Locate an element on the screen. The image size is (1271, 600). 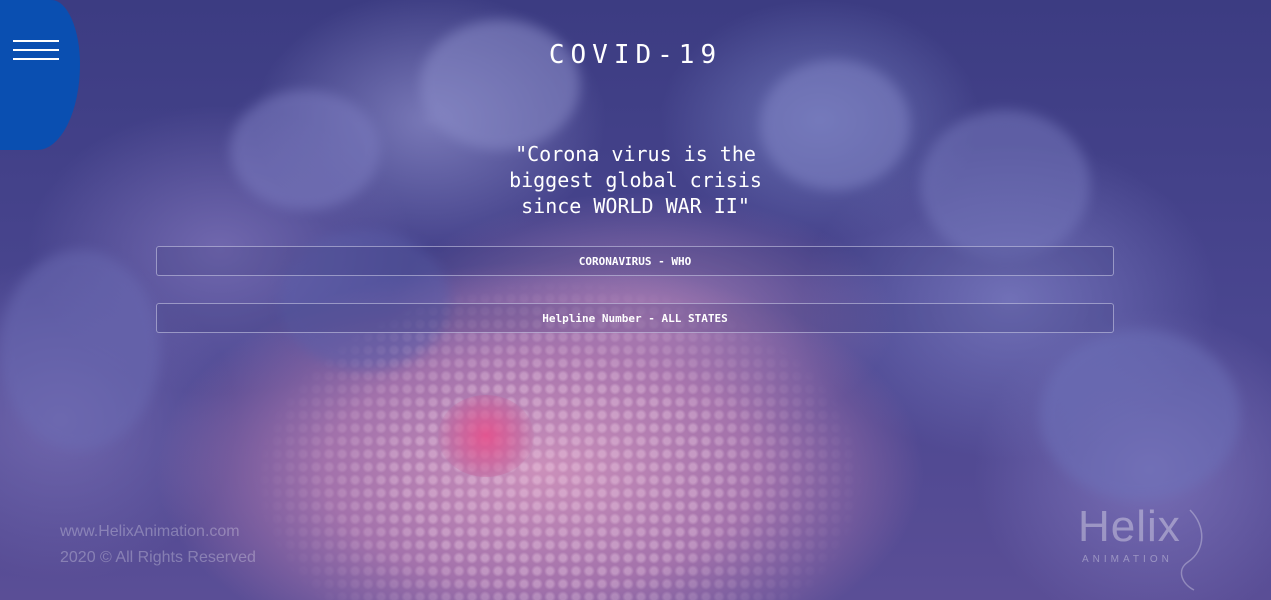
coronavirus-who-button: CORONAVIRUS - WHO is located at coordinates (635, 261).